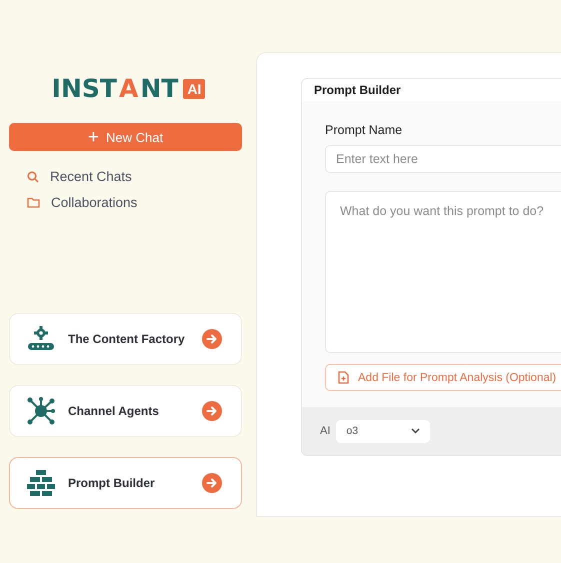 This screenshot has height=563, width=561. What do you see at coordinates (94, 202) in the screenshot?
I see `nav-link: Collaborations` at bounding box center [94, 202].